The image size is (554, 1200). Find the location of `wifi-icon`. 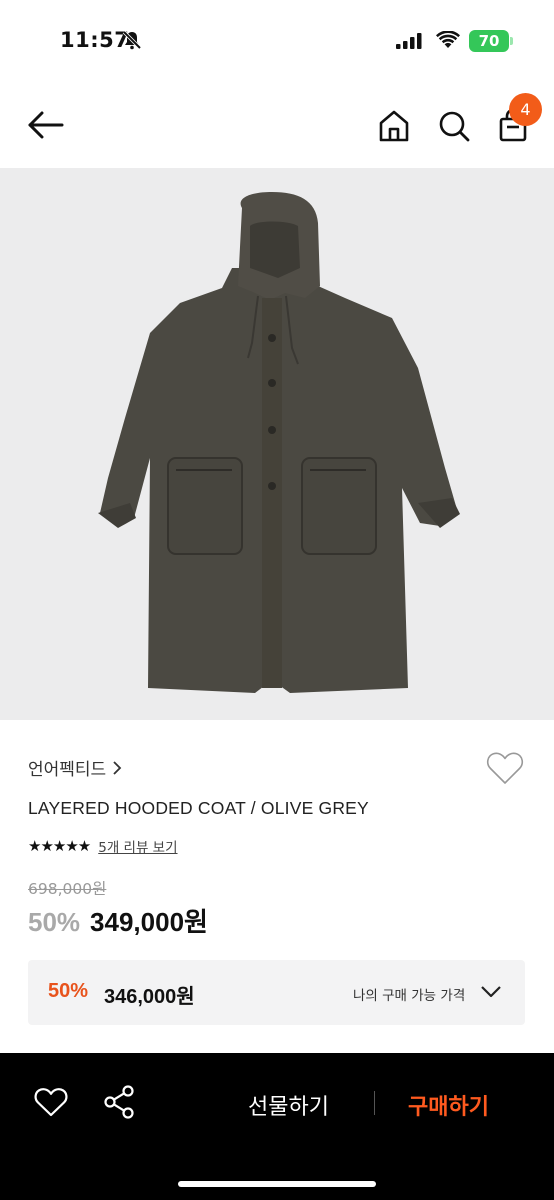

wifi-icon is located at coordinates (448, 39).